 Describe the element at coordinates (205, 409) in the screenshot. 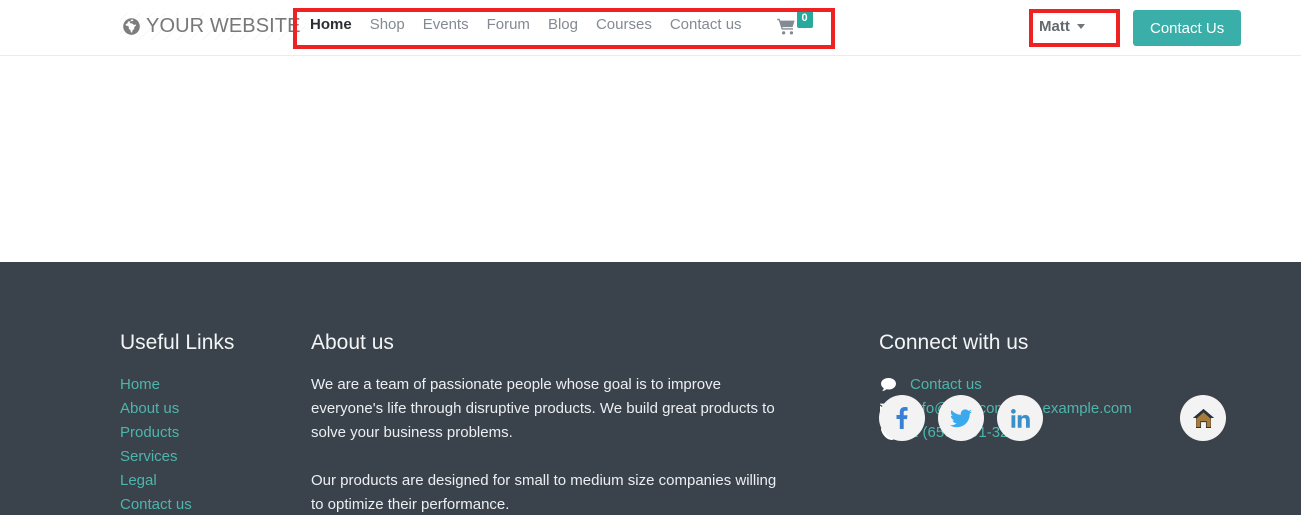

I see `list-item: About us` at that location.